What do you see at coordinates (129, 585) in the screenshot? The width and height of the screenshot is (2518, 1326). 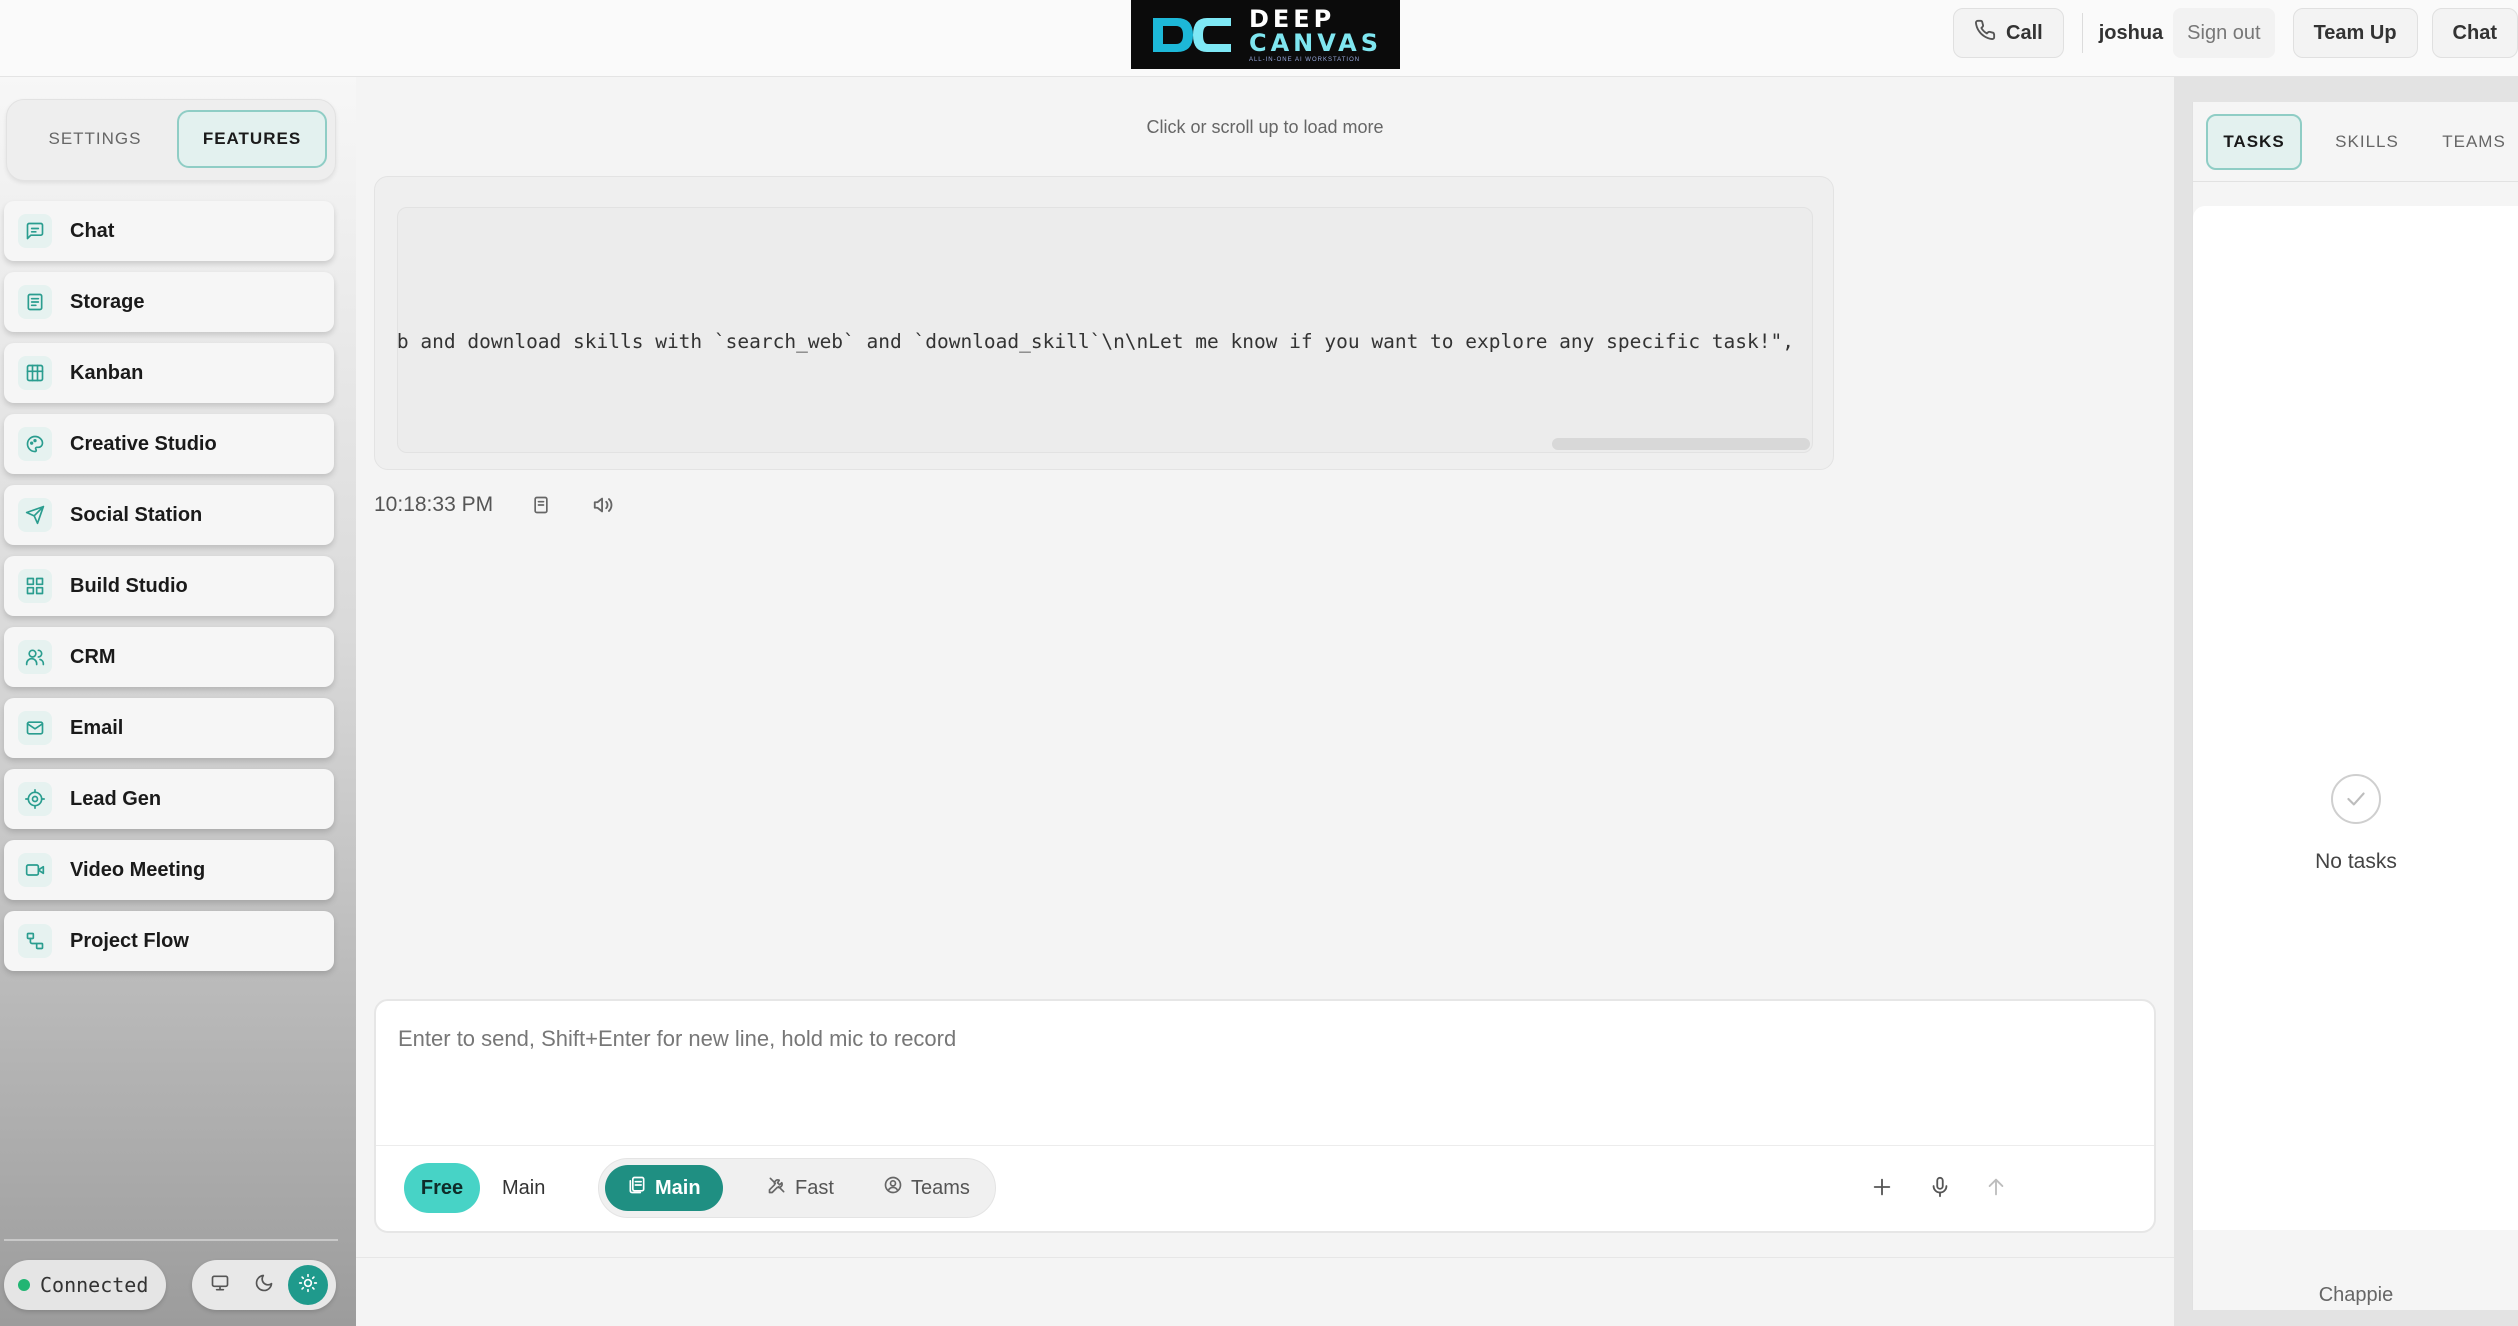 I see `sidebar-item-label: Build Studio` at bounding box center [129, 585].